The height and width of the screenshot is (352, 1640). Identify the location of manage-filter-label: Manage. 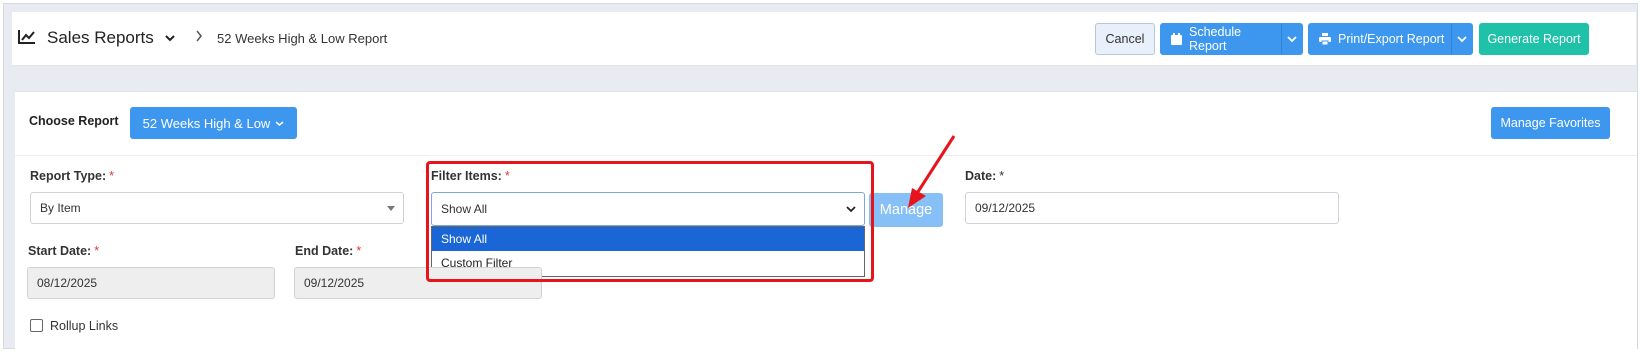
(906, 210).